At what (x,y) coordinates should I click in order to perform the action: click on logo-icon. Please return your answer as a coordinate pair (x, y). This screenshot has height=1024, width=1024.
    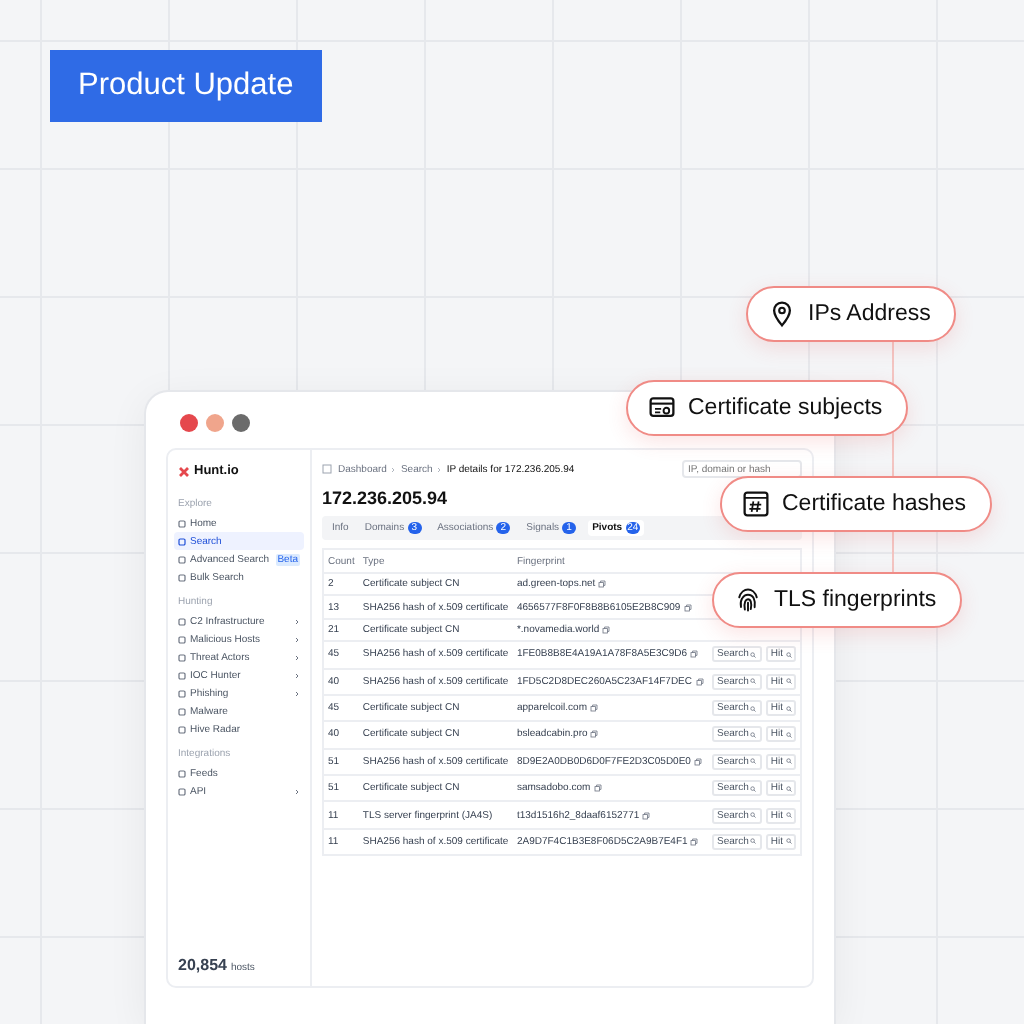
    Looking at the image, I should click on (184, 471).